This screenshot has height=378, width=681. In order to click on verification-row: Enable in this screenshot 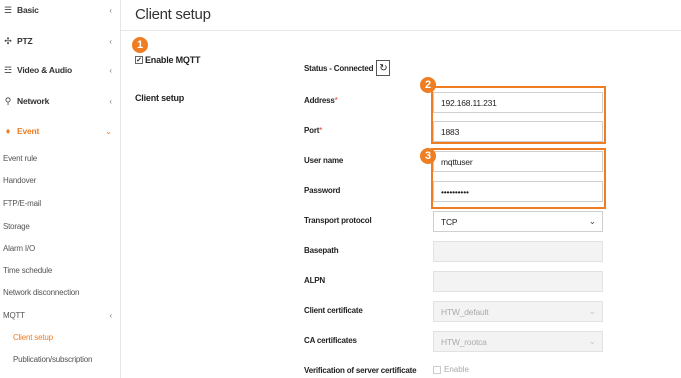, I will do `click(451, 369)`.